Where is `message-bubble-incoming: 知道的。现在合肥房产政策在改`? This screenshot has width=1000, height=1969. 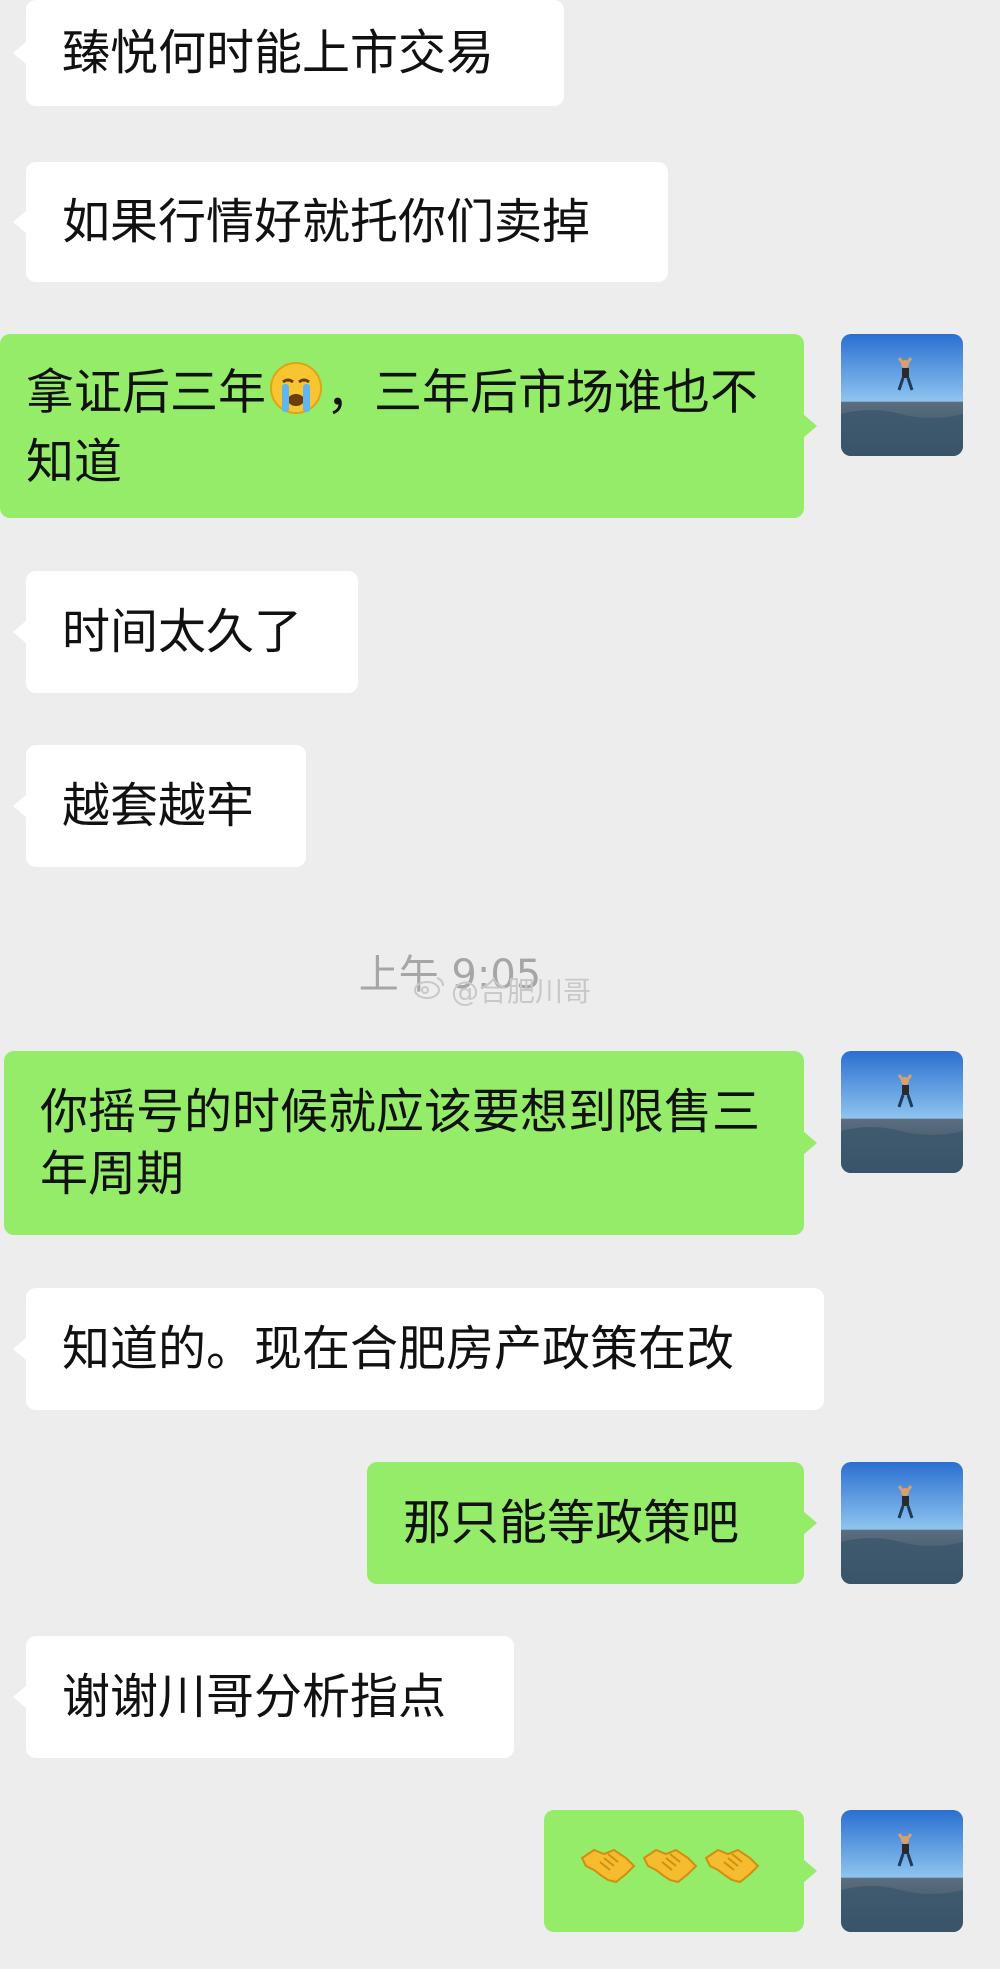 message-bubble-incoming: 知道的。现在合肥房产政策在改 is located at coordinates (418, 1349).